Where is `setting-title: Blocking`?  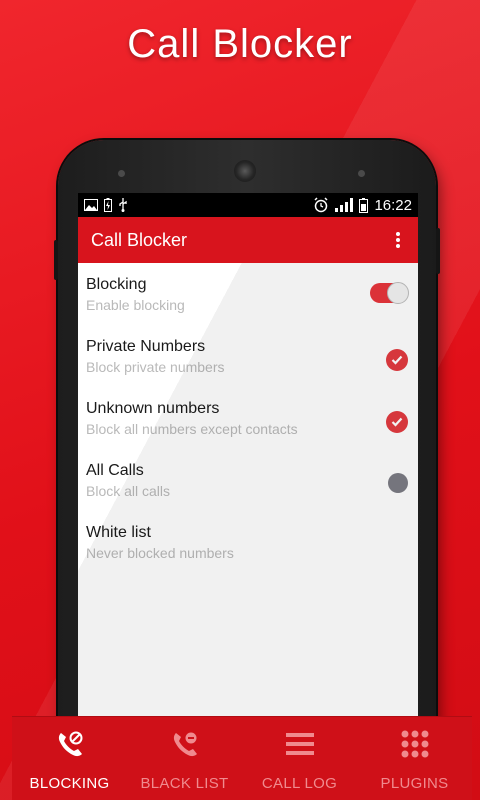
setting-title: Blocking is located at coordinates (116, 284).